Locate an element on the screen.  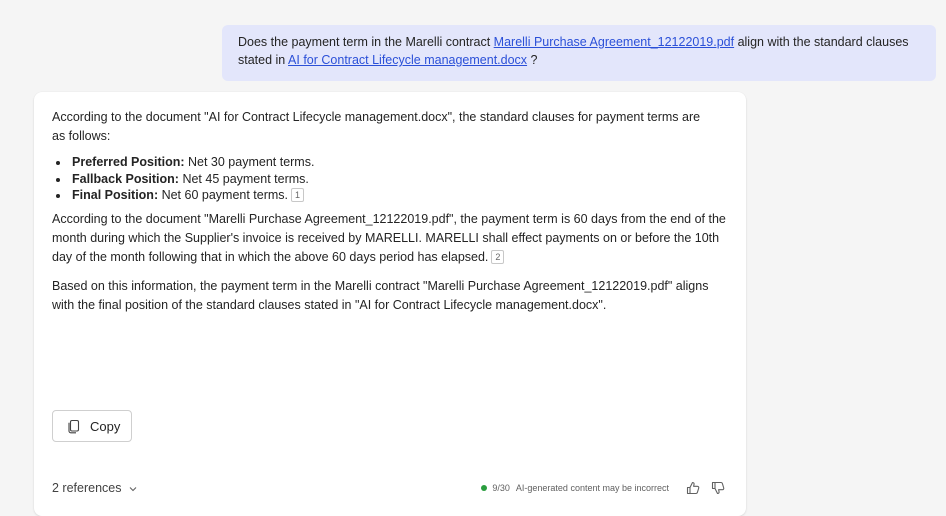
reference-badge-2: 2 is located at coordinates (498, 256).